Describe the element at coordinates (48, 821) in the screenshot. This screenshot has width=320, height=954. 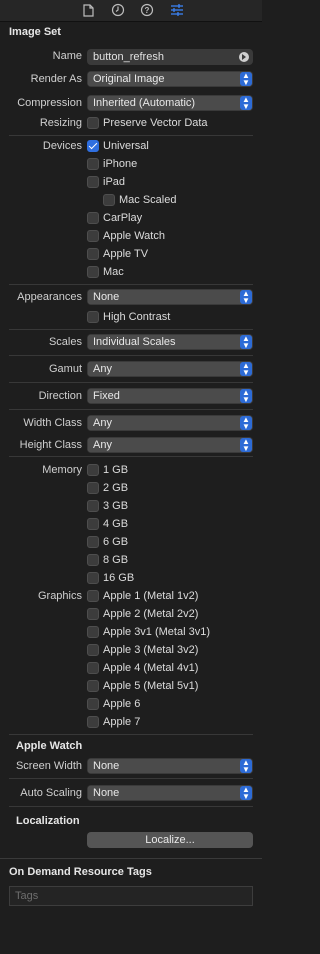
I see `localization-title: Localization` at that location.